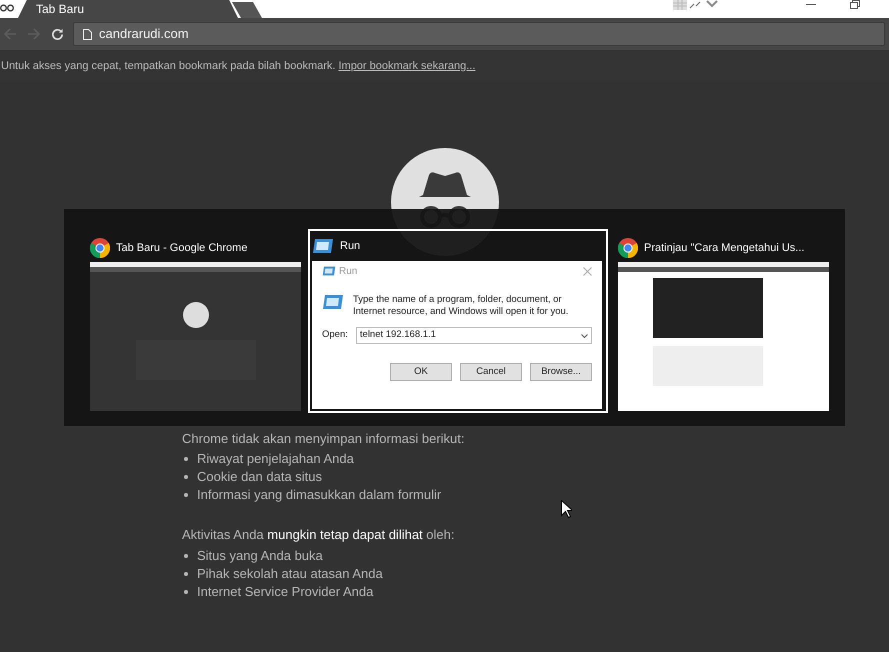  What do you see at coordinates (348, 271) in the screenshot?
I see `dialog-title: Run` at bounding box center [348, 271].